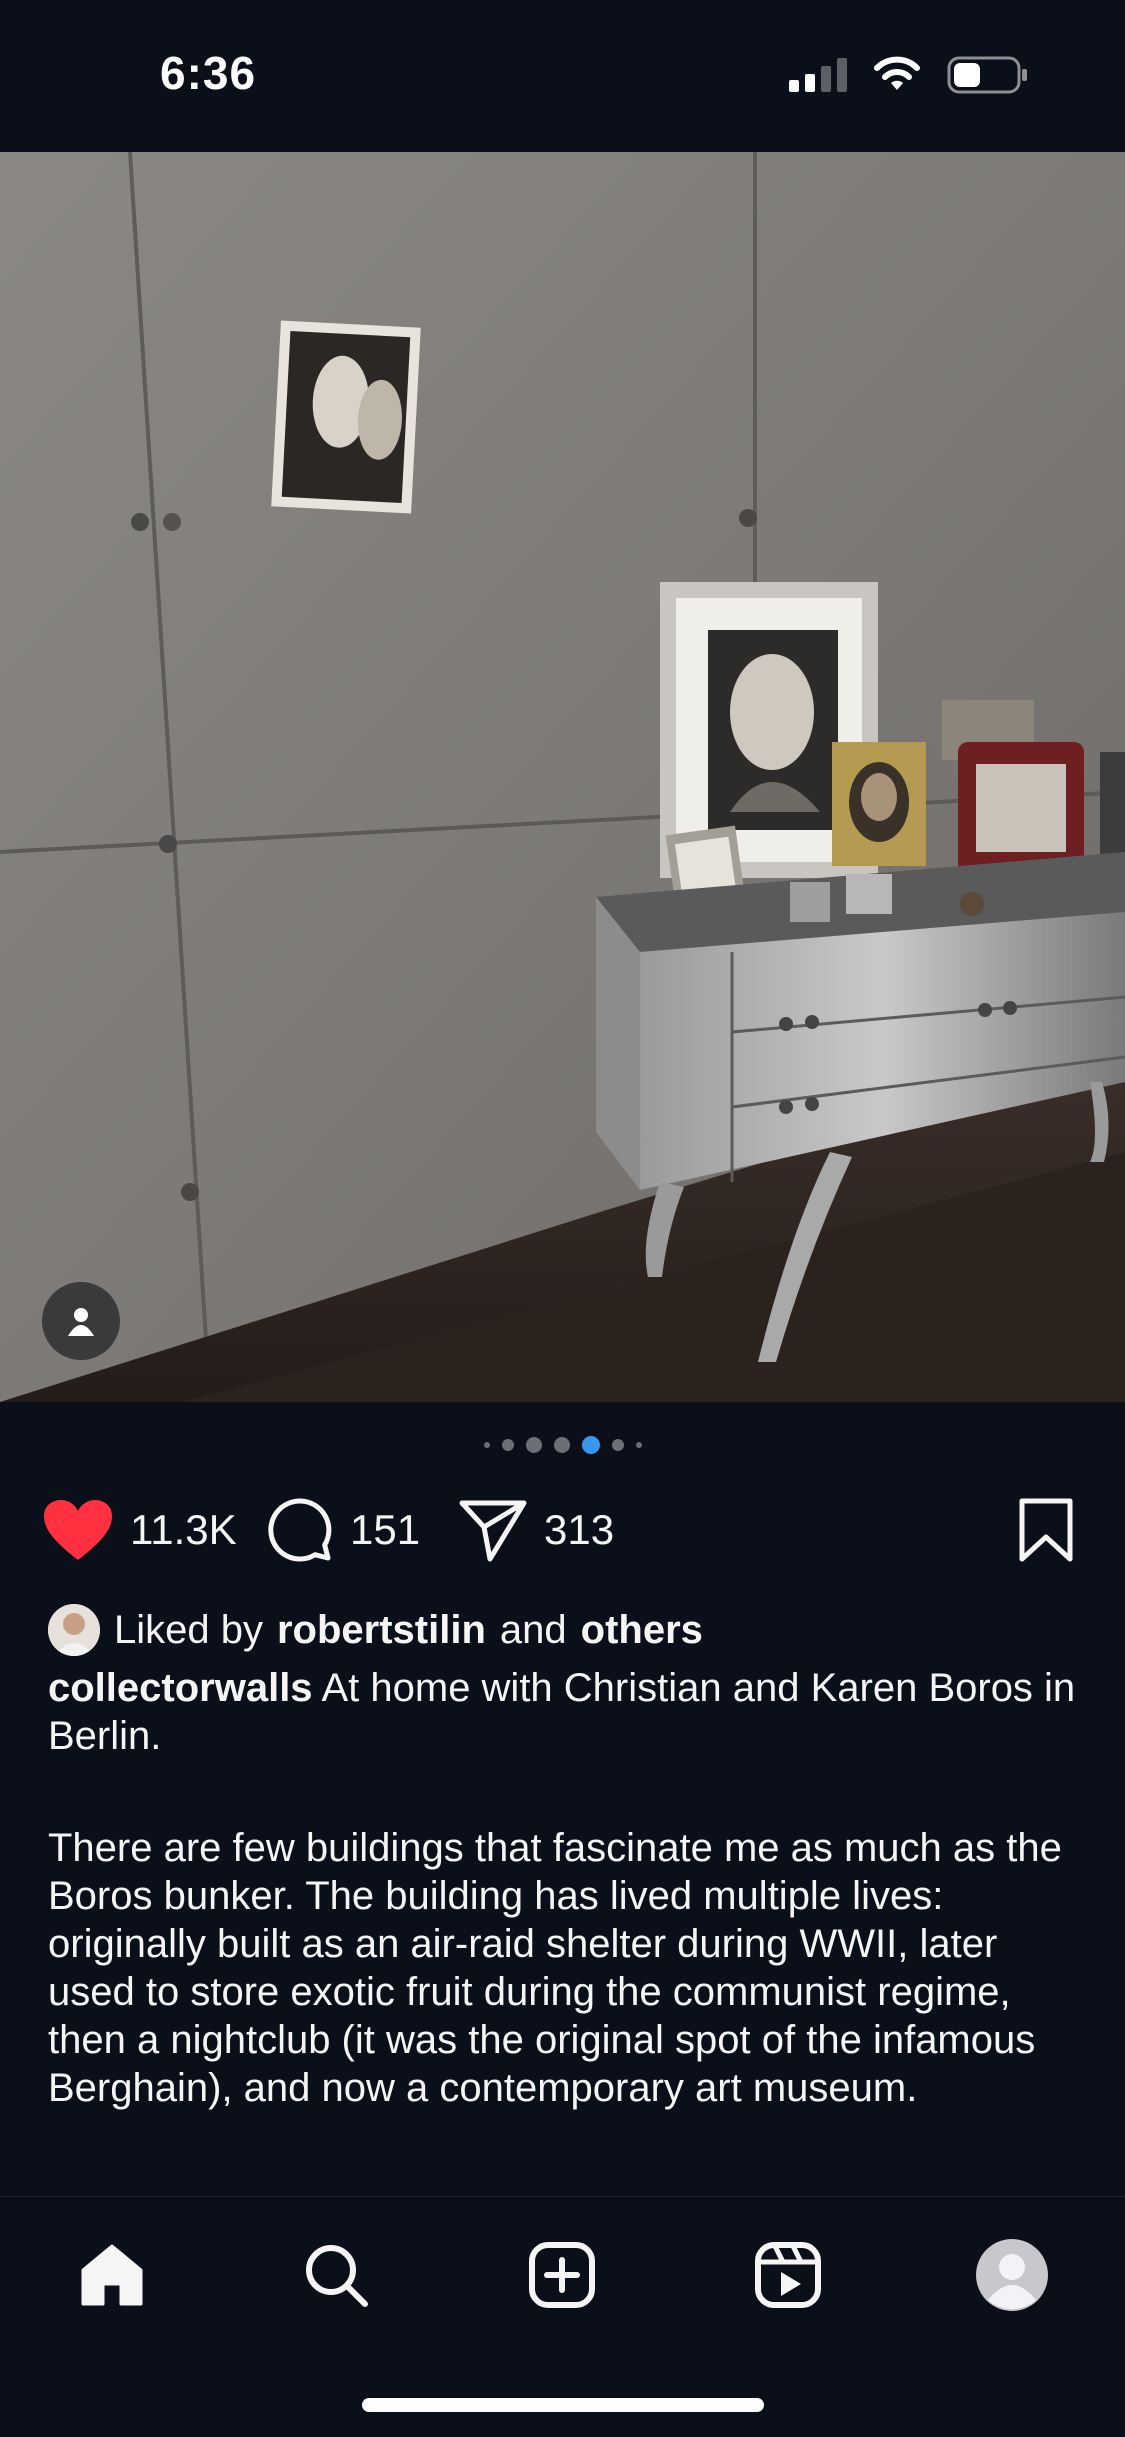 The height and width of the screenshot is (2437, 1125). I want to click on caption-username: collectorwalls, so click(180, 1688).